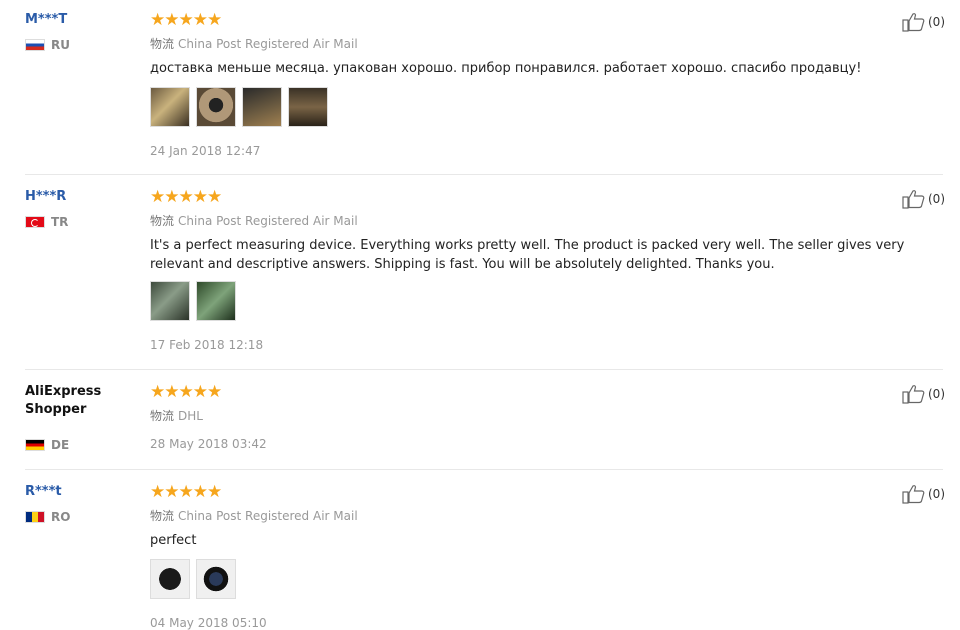 The width and height of the screenshot is (960, 630). I want to click on country-code: RU, so click(60, 45).